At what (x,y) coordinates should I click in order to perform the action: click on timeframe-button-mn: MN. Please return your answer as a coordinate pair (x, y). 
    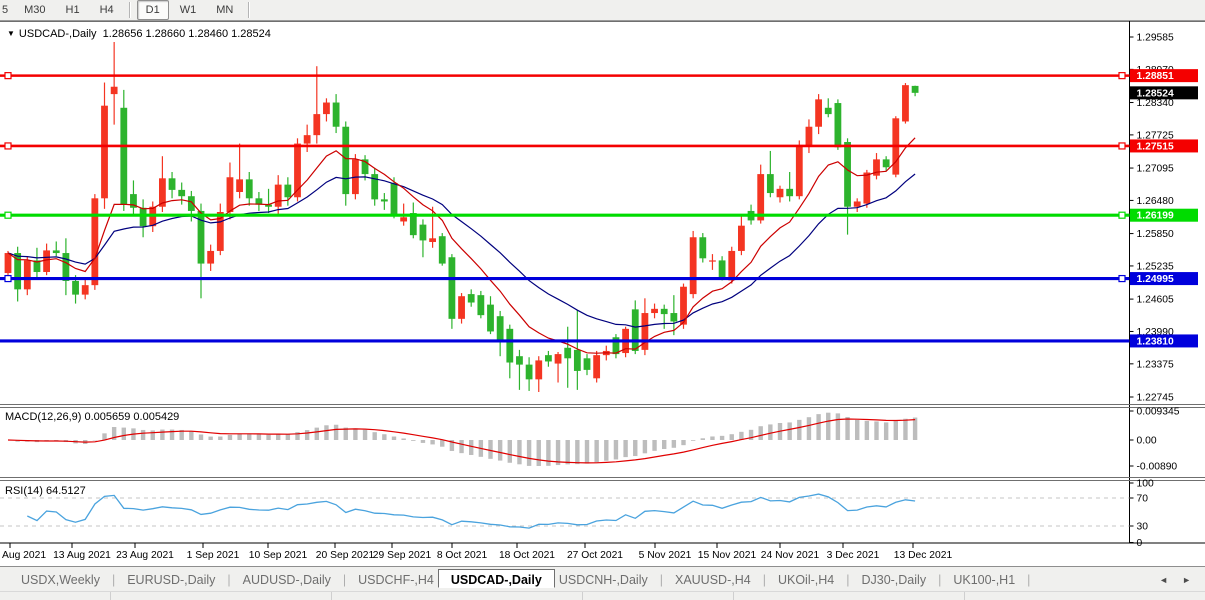
    Looking at the image, I should click on (224, 10).